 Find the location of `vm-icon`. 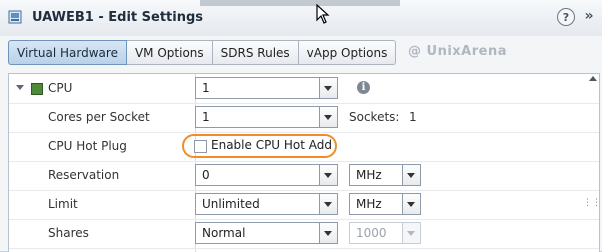

vm-icon is located at coordinates (15, 17).